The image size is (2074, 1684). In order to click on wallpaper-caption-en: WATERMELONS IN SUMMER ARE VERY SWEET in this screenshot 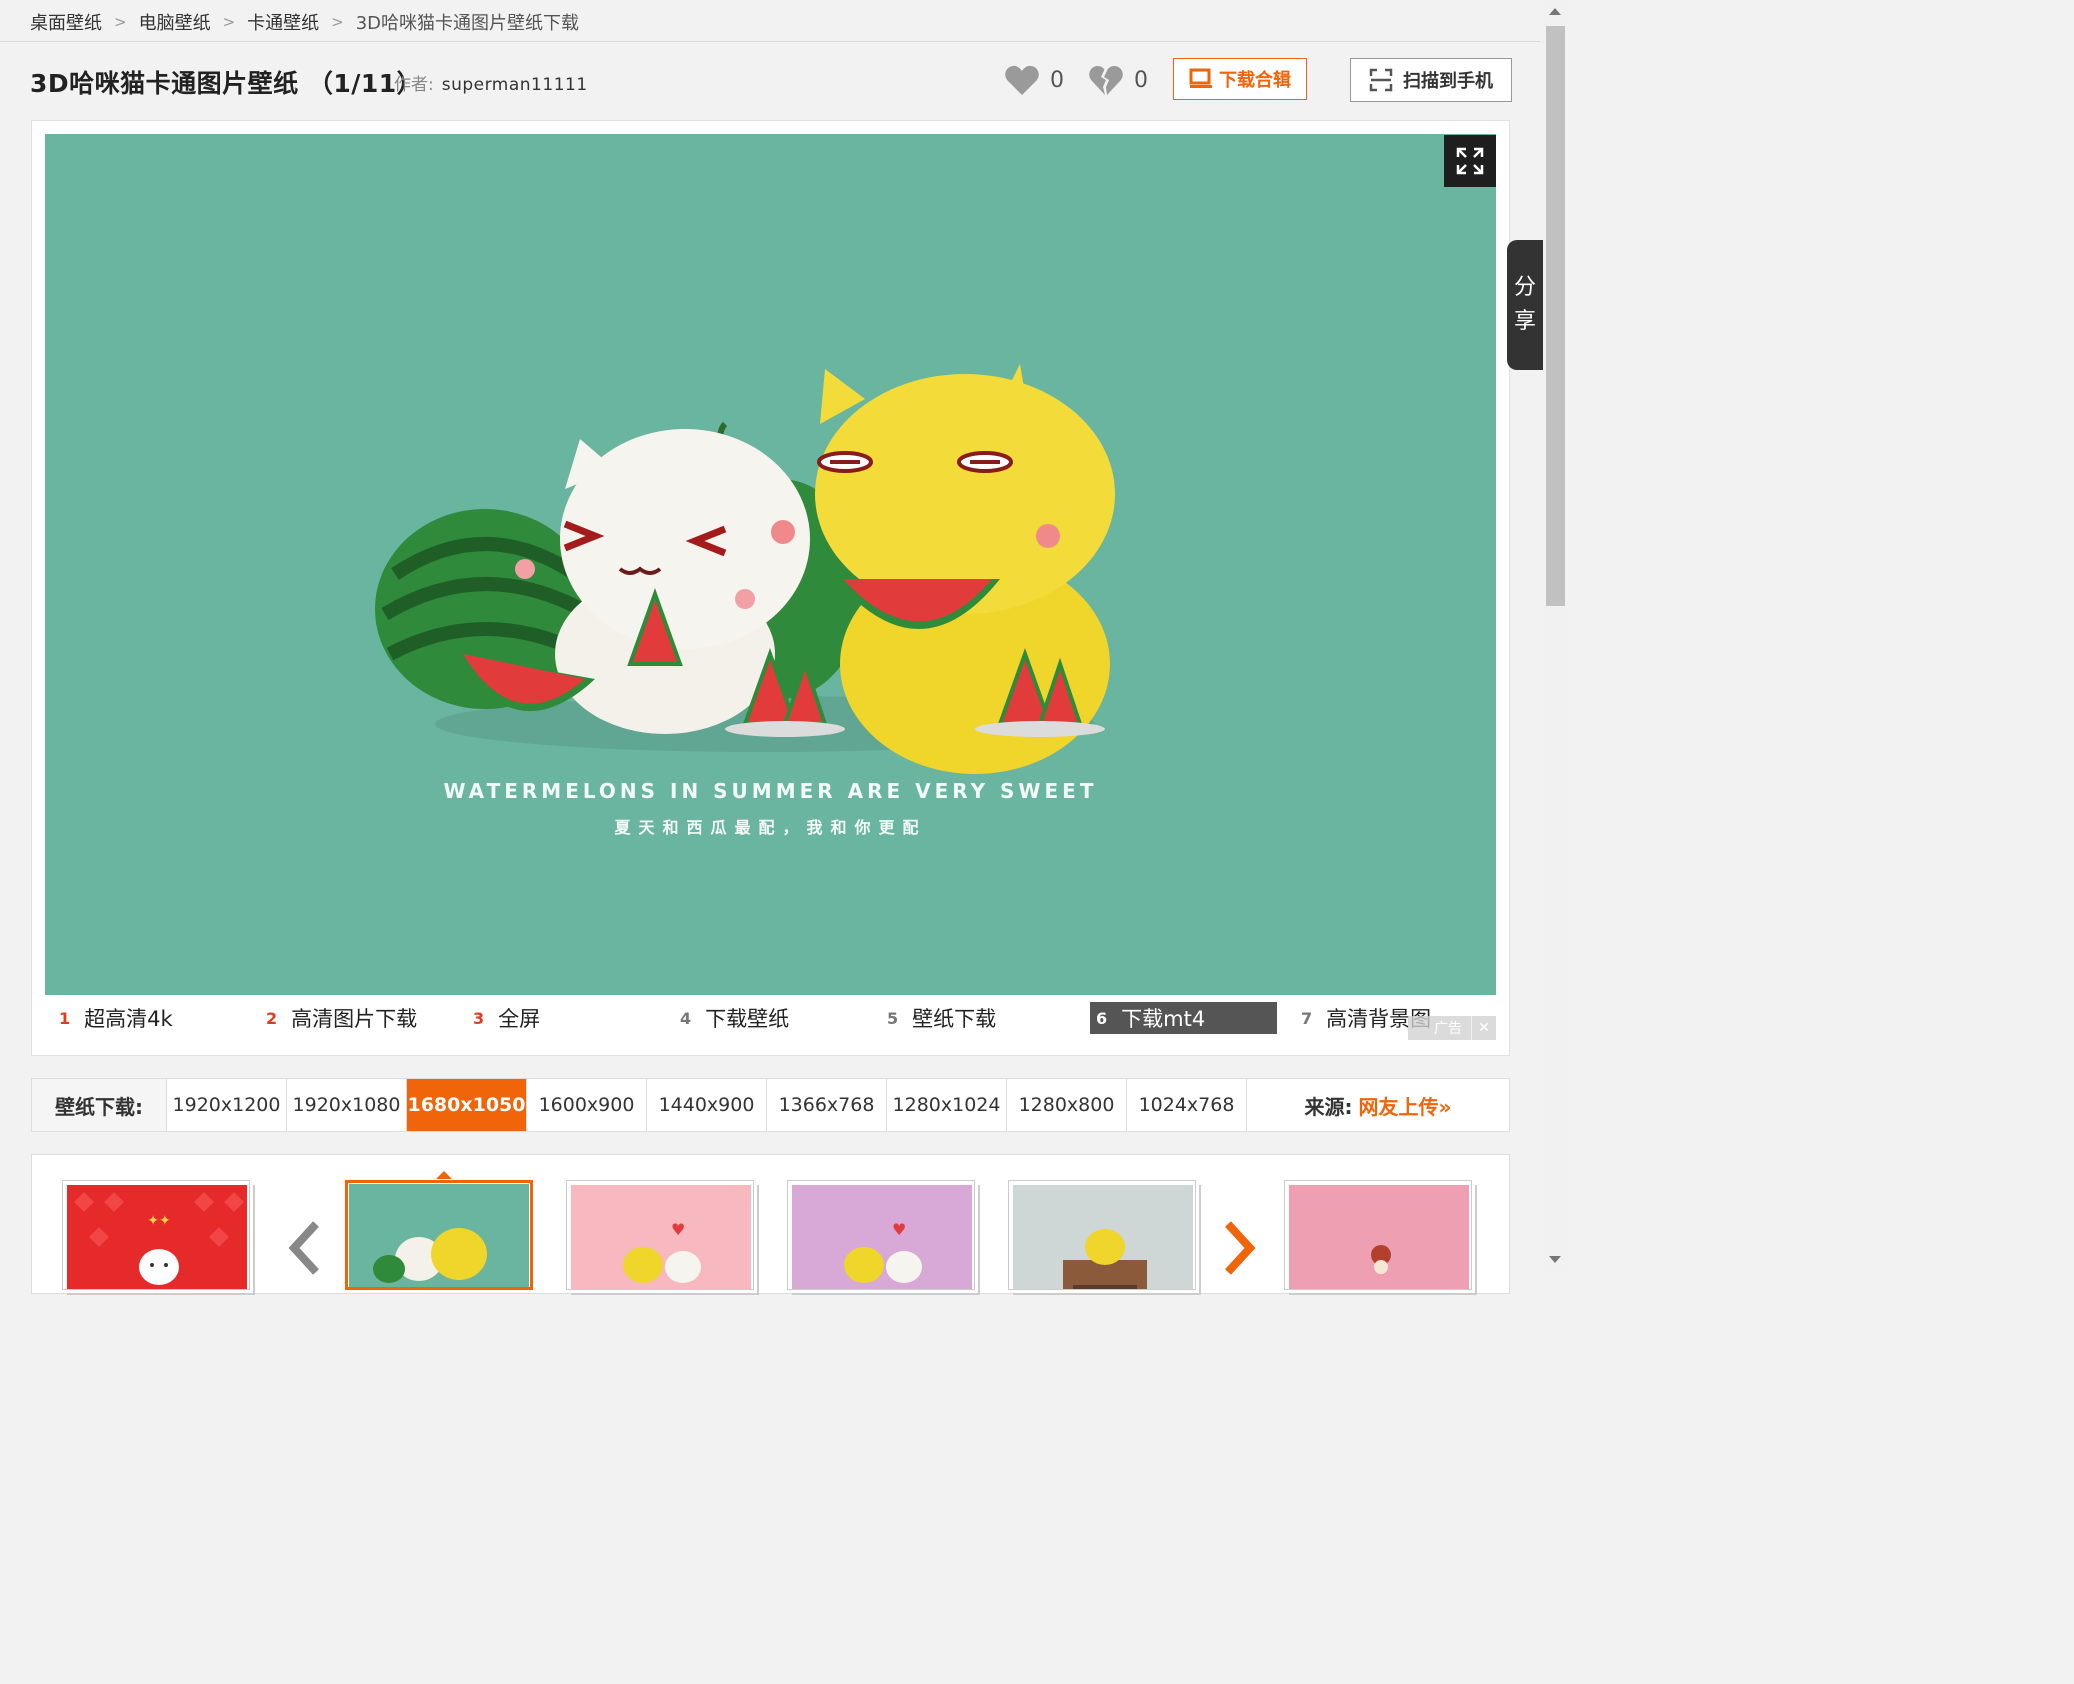, I will do `click(770, 791)`.